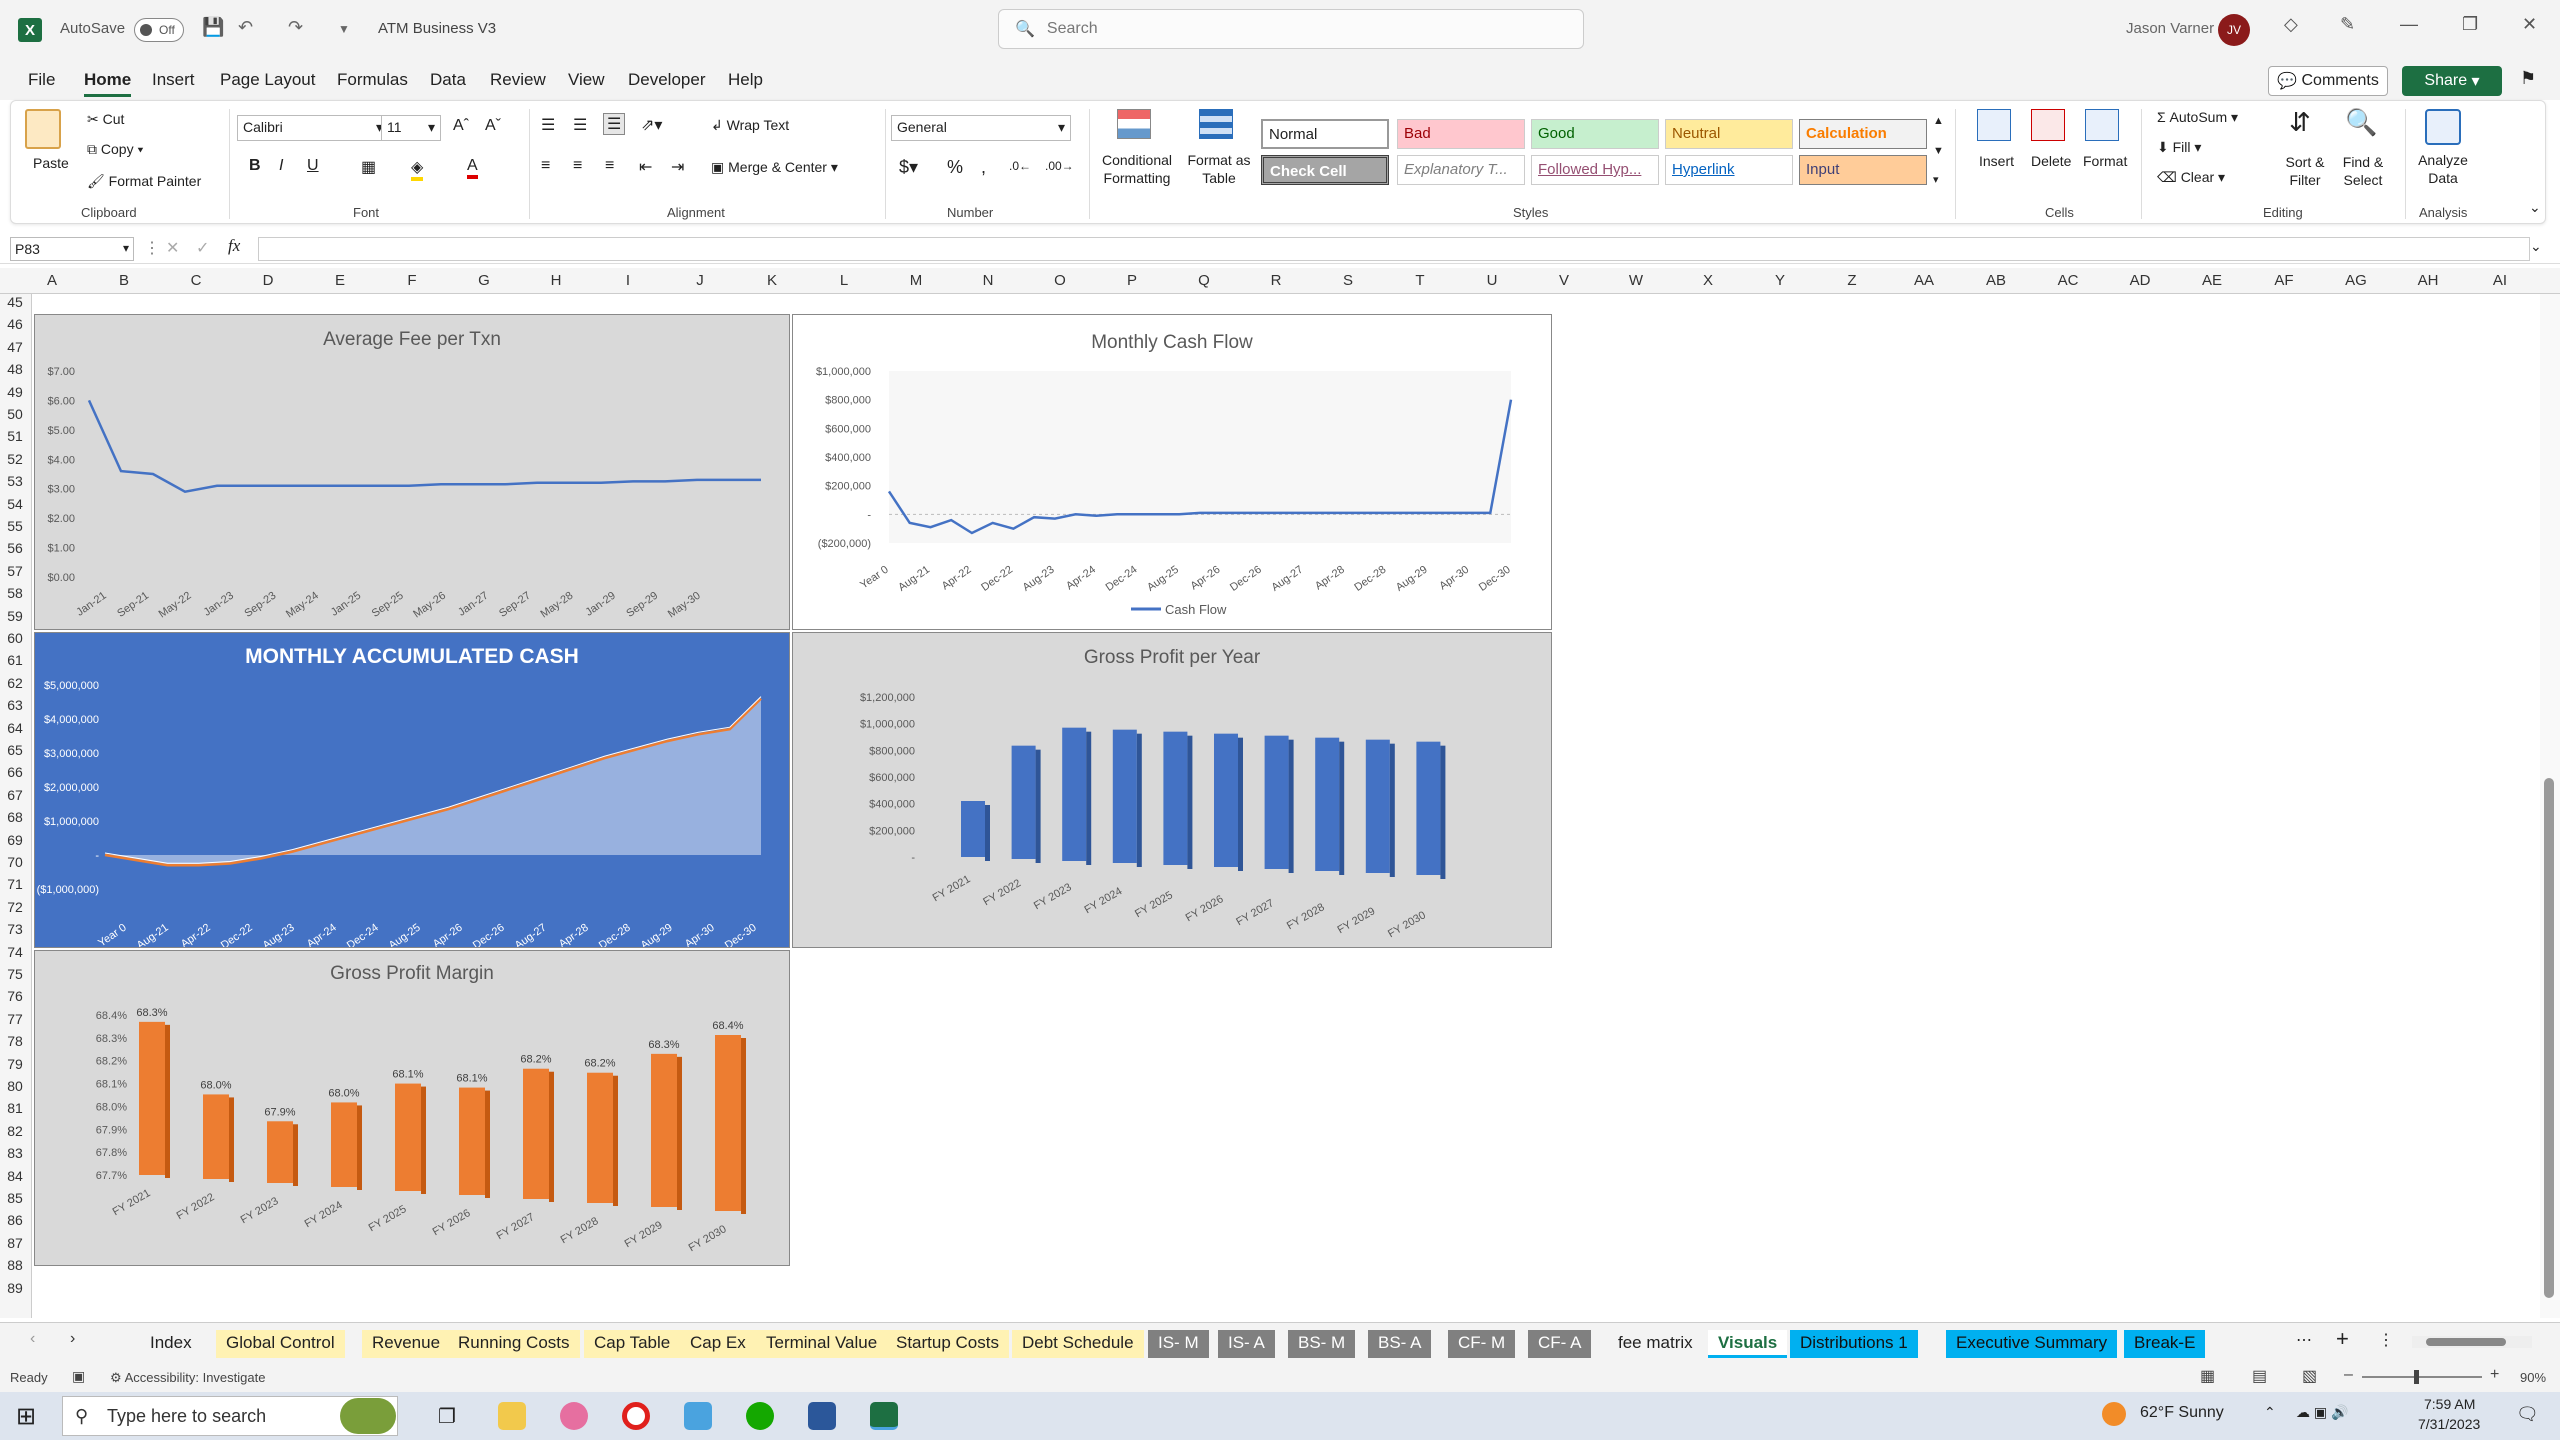  I want to click on analyze-data-icon, so click(2443, 127).